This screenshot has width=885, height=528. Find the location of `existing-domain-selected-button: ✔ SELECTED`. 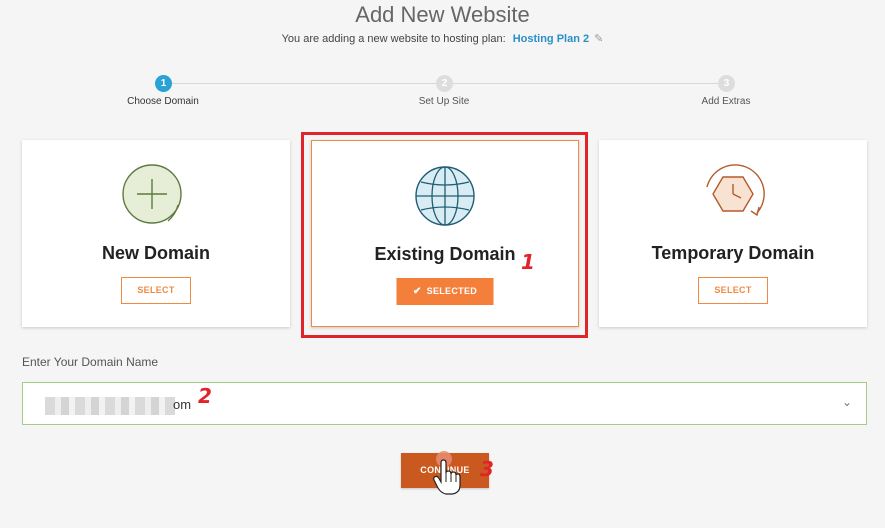

existing-domain-selected-button: ✔ SELECTED is located at coordinates (445, 291).